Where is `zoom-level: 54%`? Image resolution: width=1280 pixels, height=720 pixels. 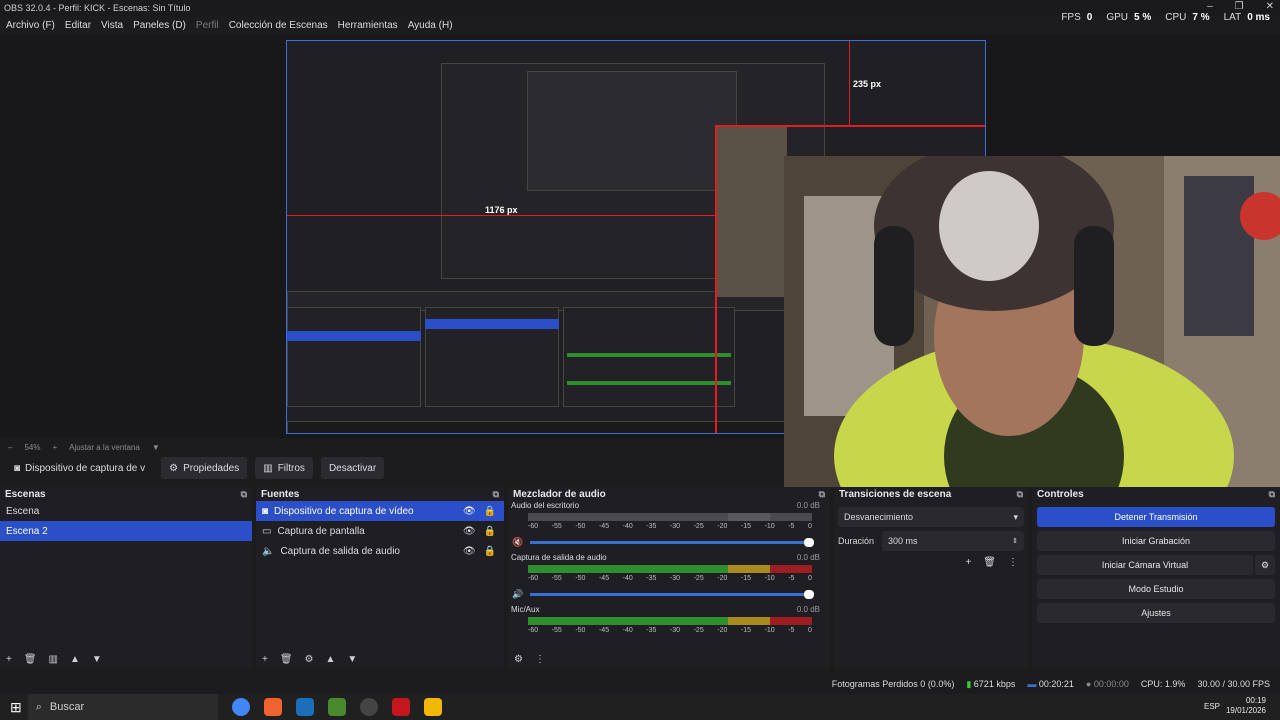 zoom-level: 54% is located at coordinates (32, 447).